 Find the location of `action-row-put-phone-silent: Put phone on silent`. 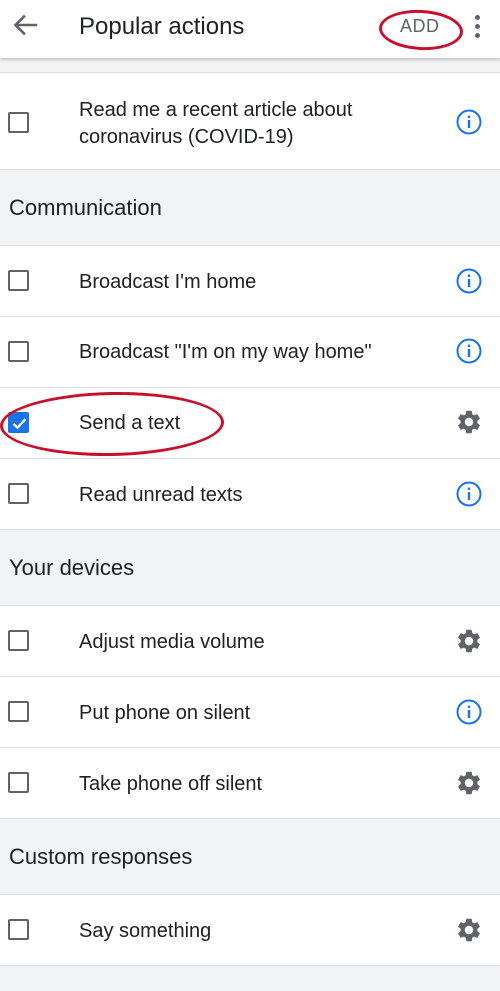

action-row-put-phone-silent: Put phone on silent is located at coordinates (250, 712).